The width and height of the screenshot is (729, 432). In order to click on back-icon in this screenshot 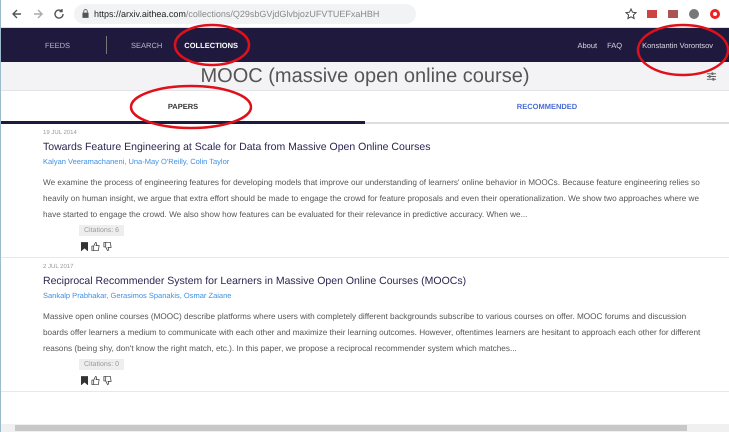, I will do `click(17, 14)`.